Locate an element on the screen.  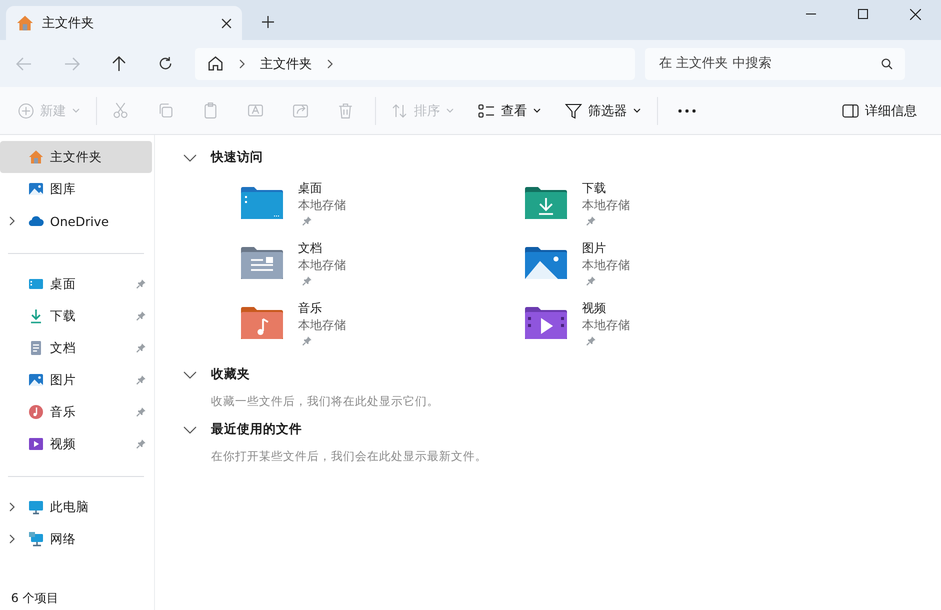
copy-icon is located at coordinates (165, 110).